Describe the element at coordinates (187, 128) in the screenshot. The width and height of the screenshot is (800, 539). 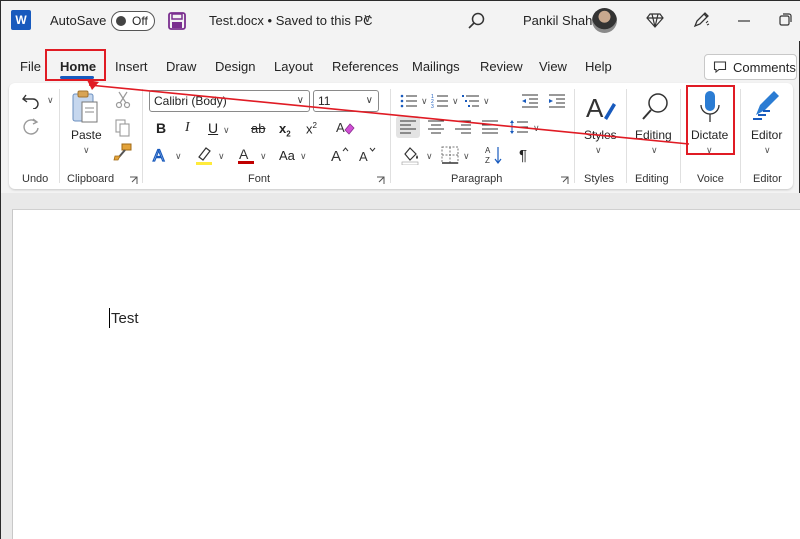
I see `italic-button: I` at that location.